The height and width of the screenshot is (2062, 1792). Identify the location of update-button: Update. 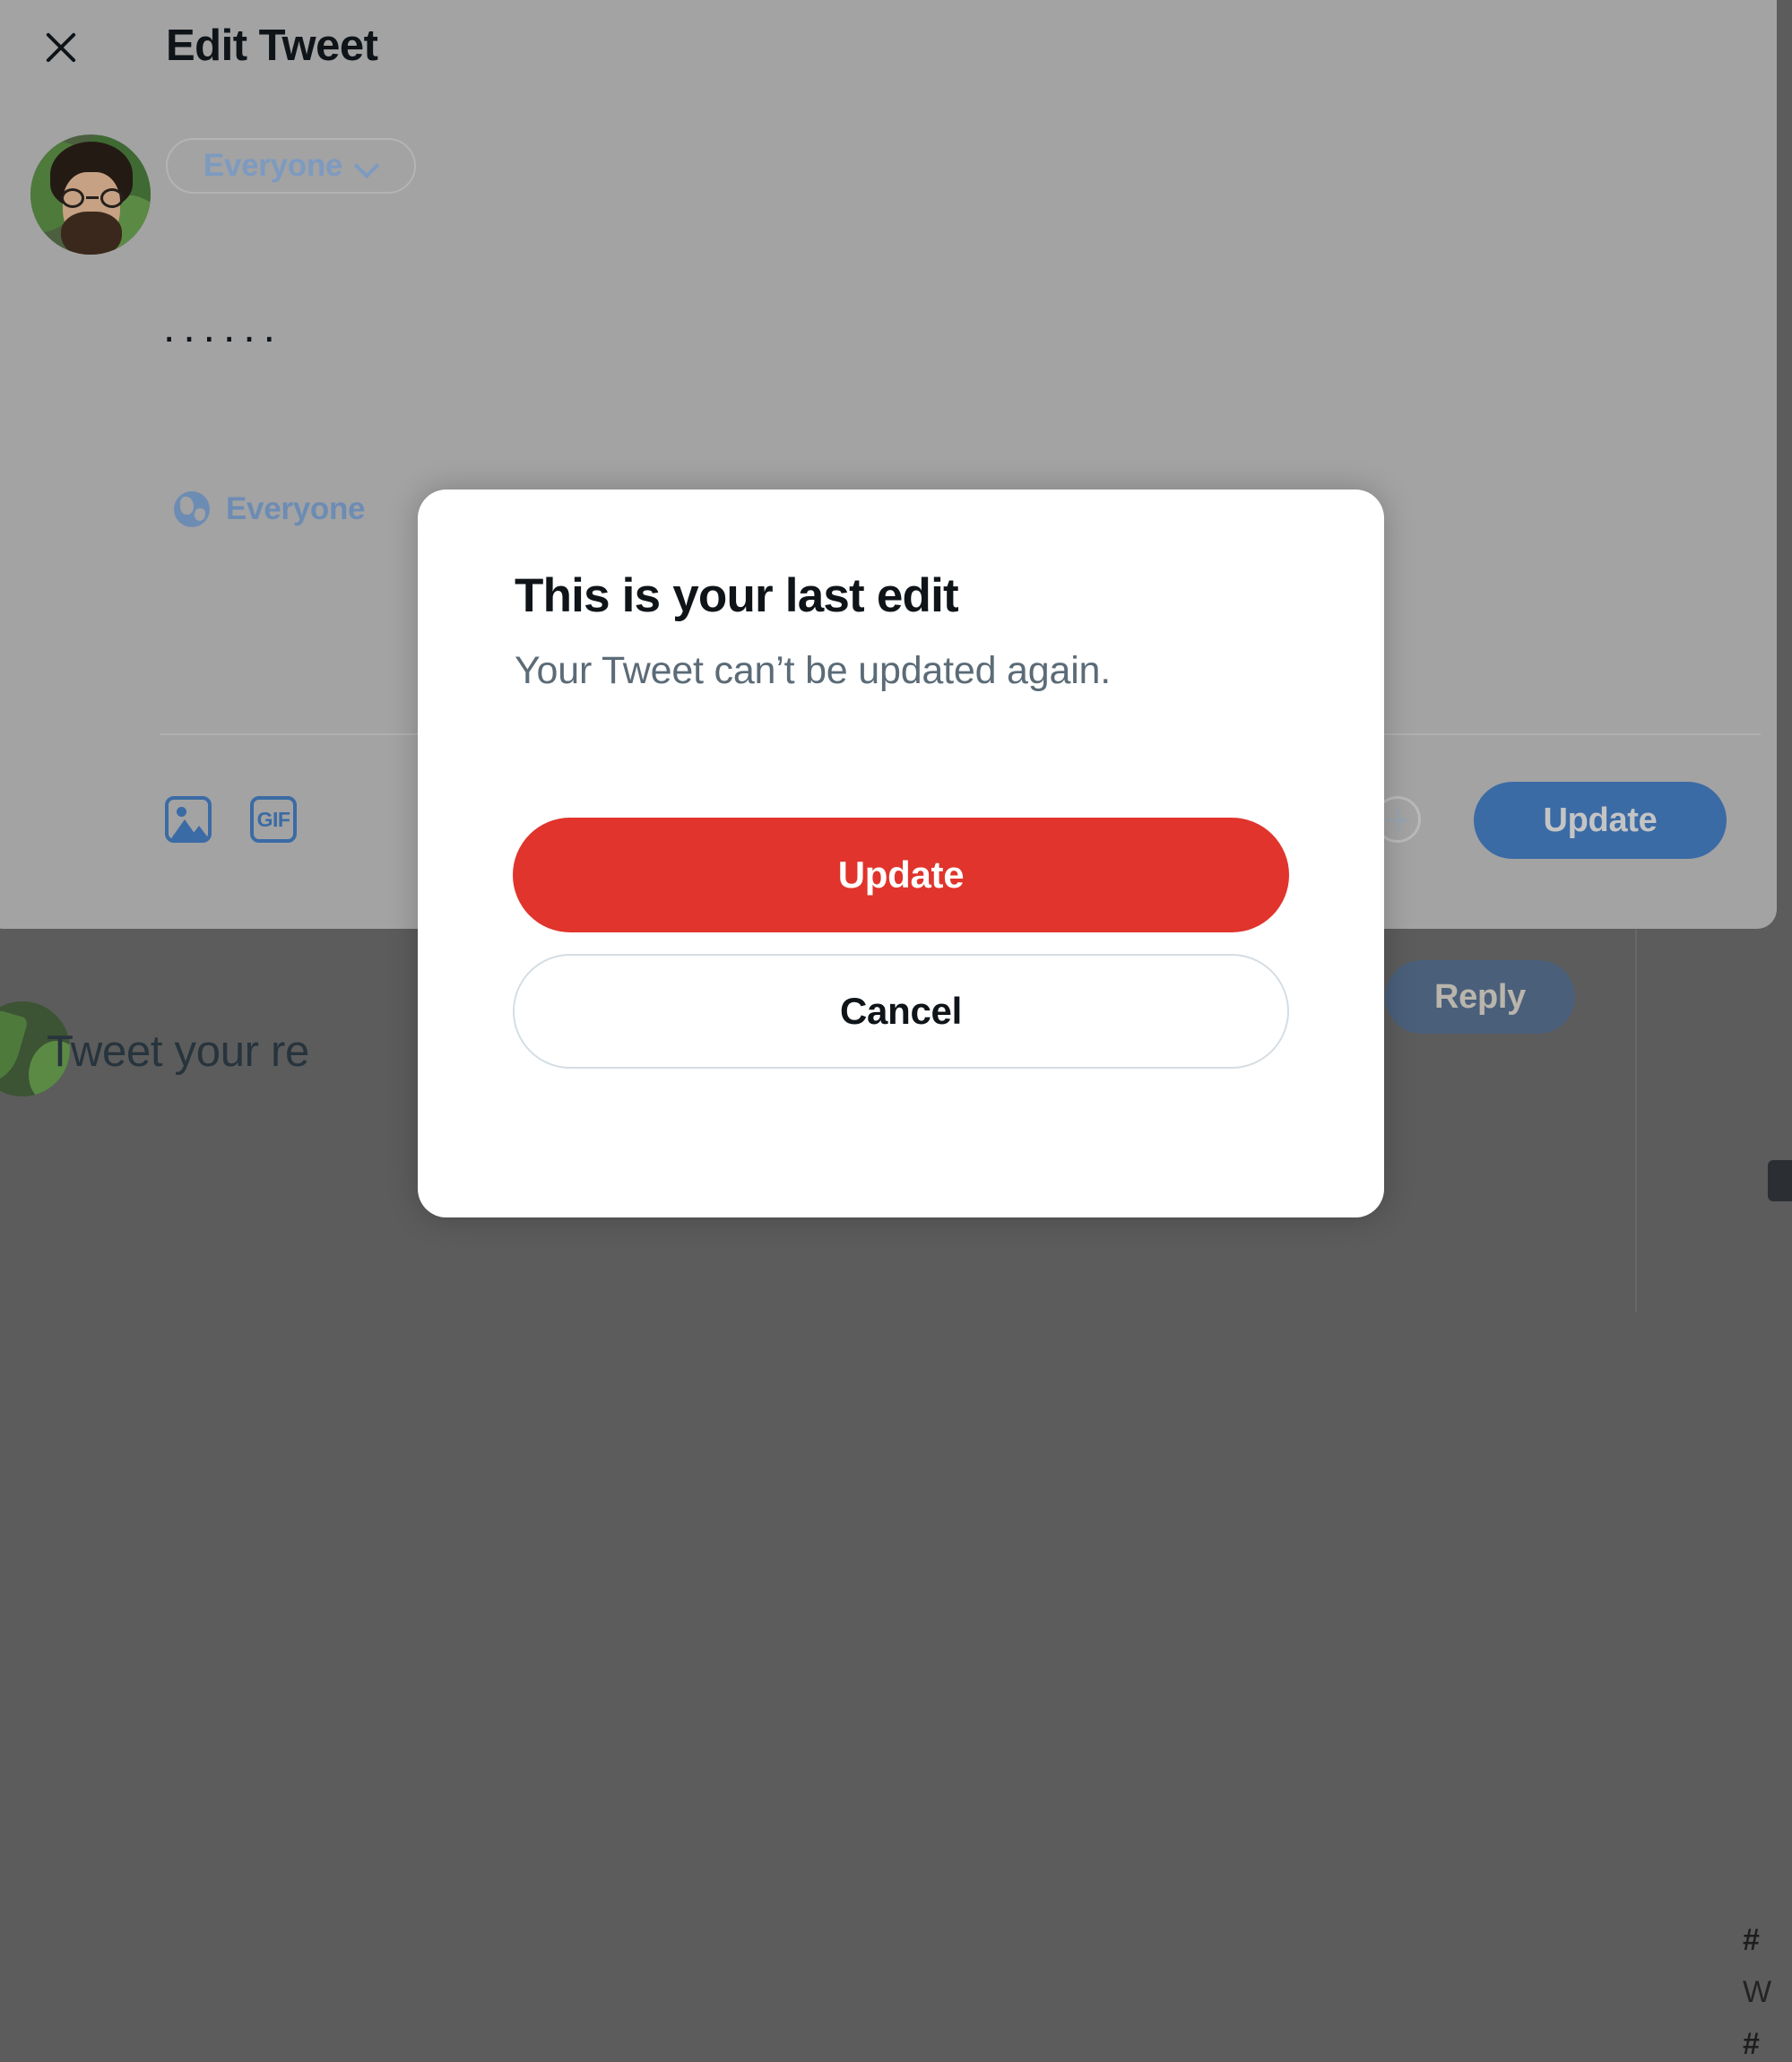
(1600, 820).